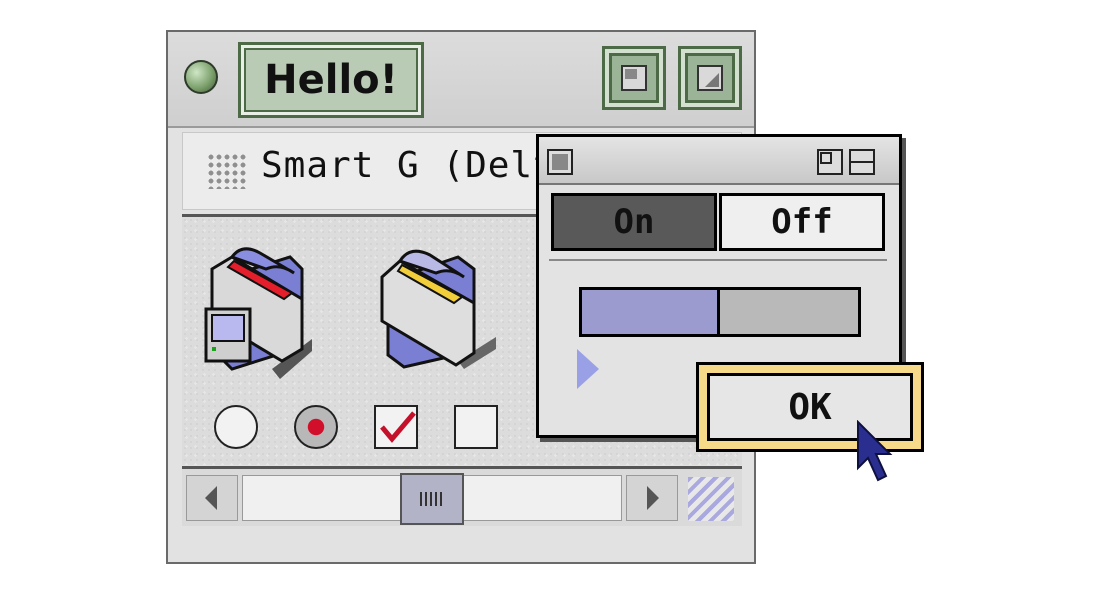  Describe the element at coordinates (201, 77) in the screenshot. I see `status-light-icon` at that location.